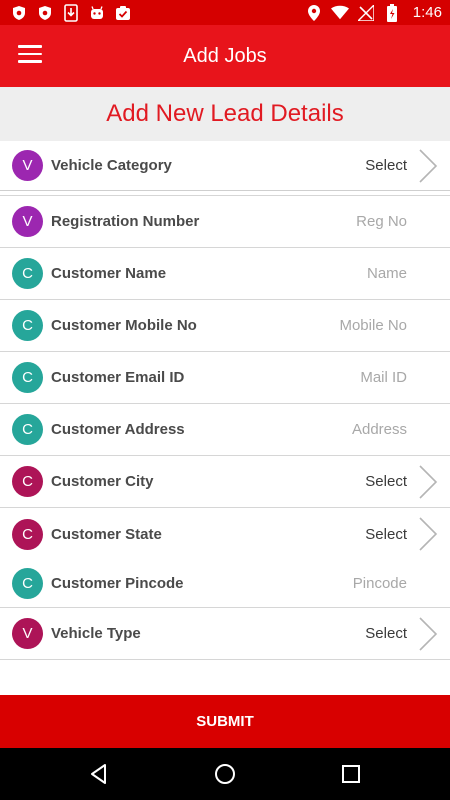 This screenshot has width=450, height=800. Describe the element at coordinates (342, 221) in the screenshot. I see `registration-number-input` at that location.